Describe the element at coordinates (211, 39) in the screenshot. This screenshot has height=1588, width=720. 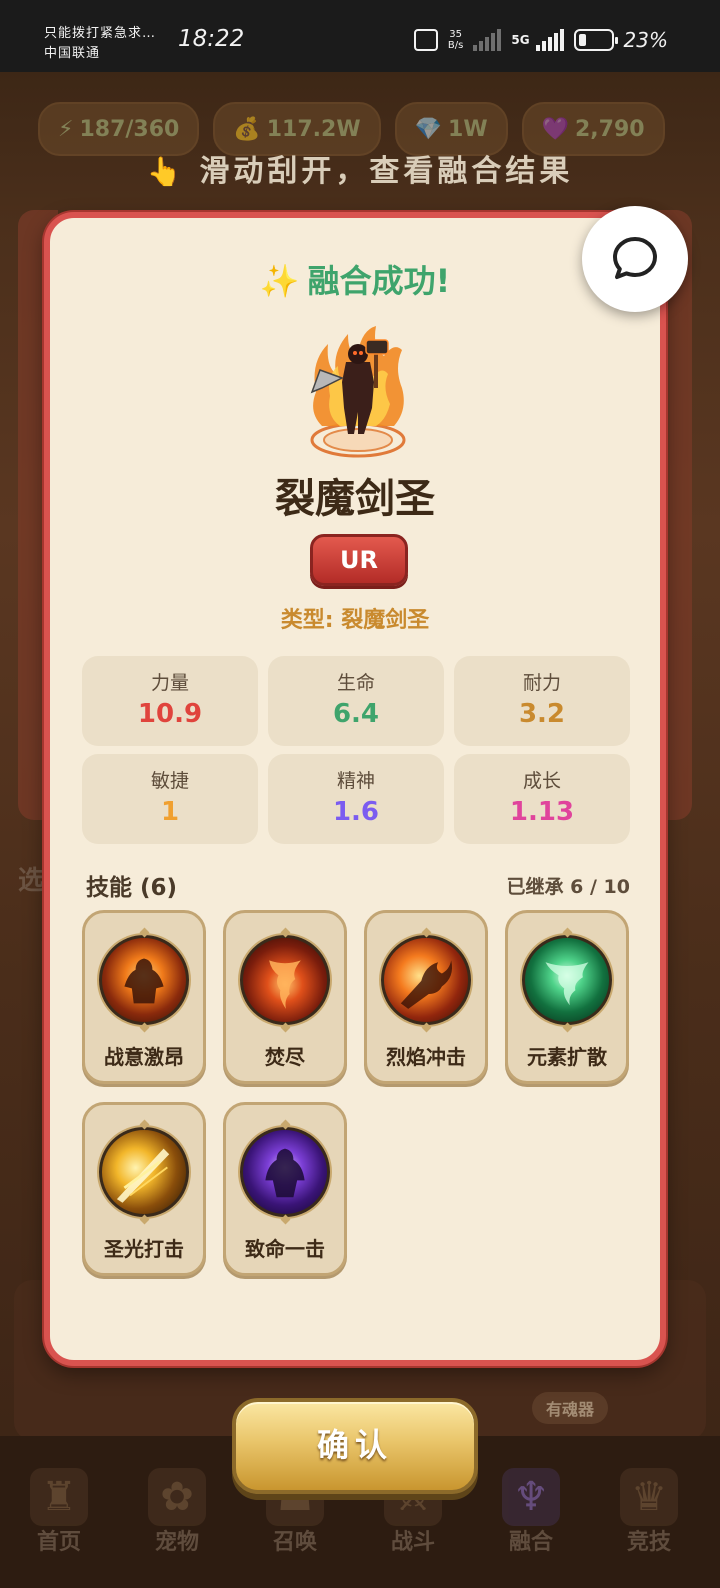
I see `clock: 18:22` at that location.